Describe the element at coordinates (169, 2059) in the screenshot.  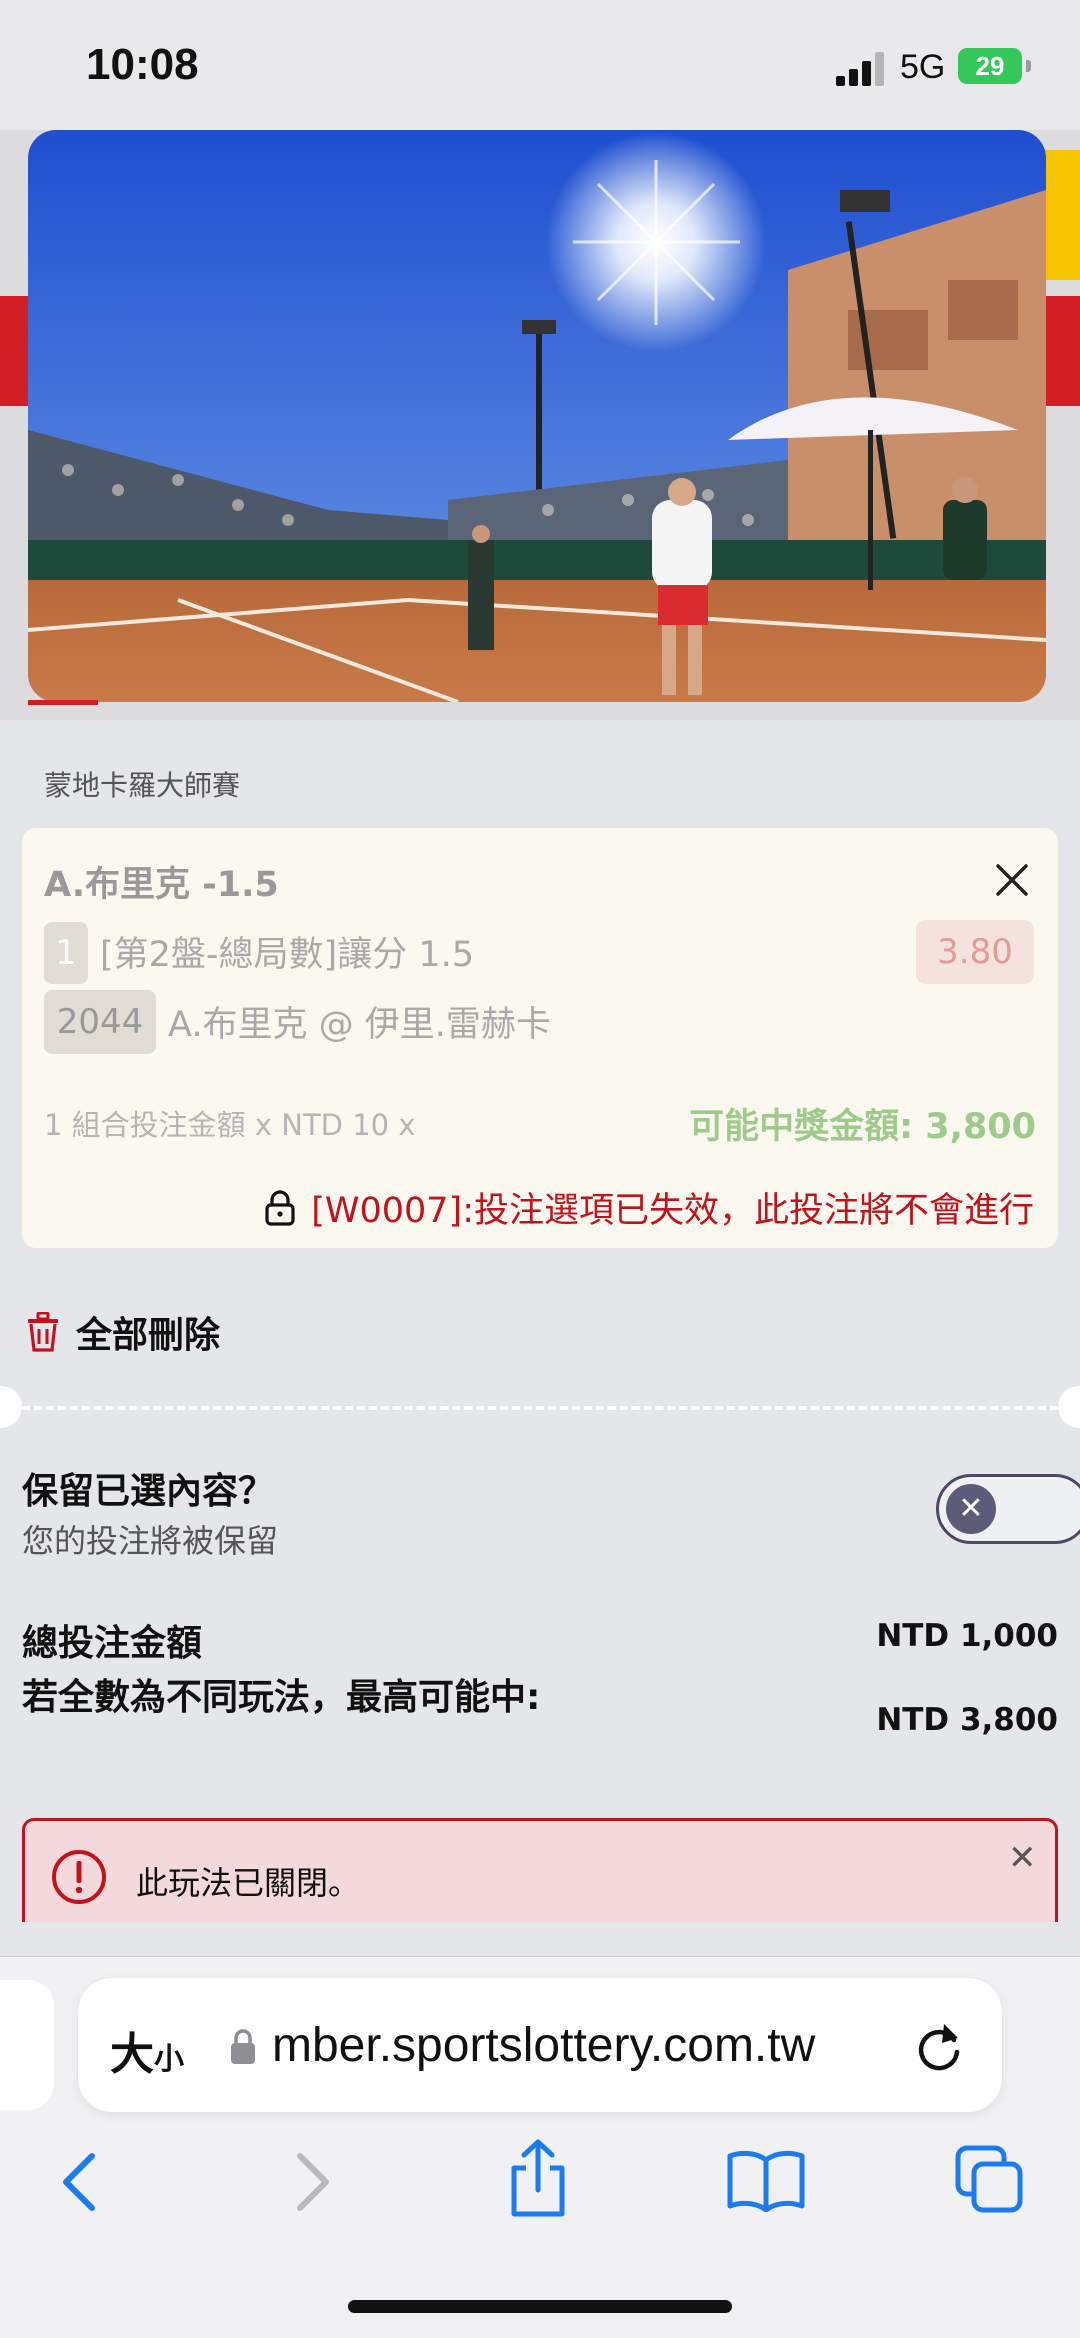
I see `text-size-small: 小` at that location.